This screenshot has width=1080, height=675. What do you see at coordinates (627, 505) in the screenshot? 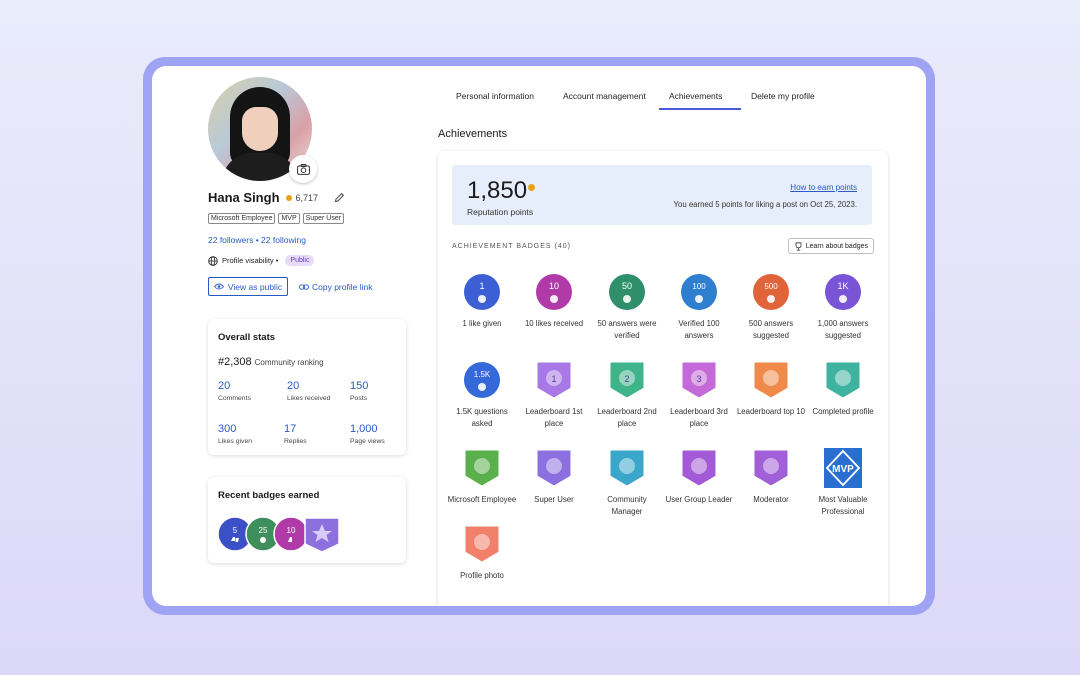
I see `badge-label: Community Manager` at bounding box center [627, 505].